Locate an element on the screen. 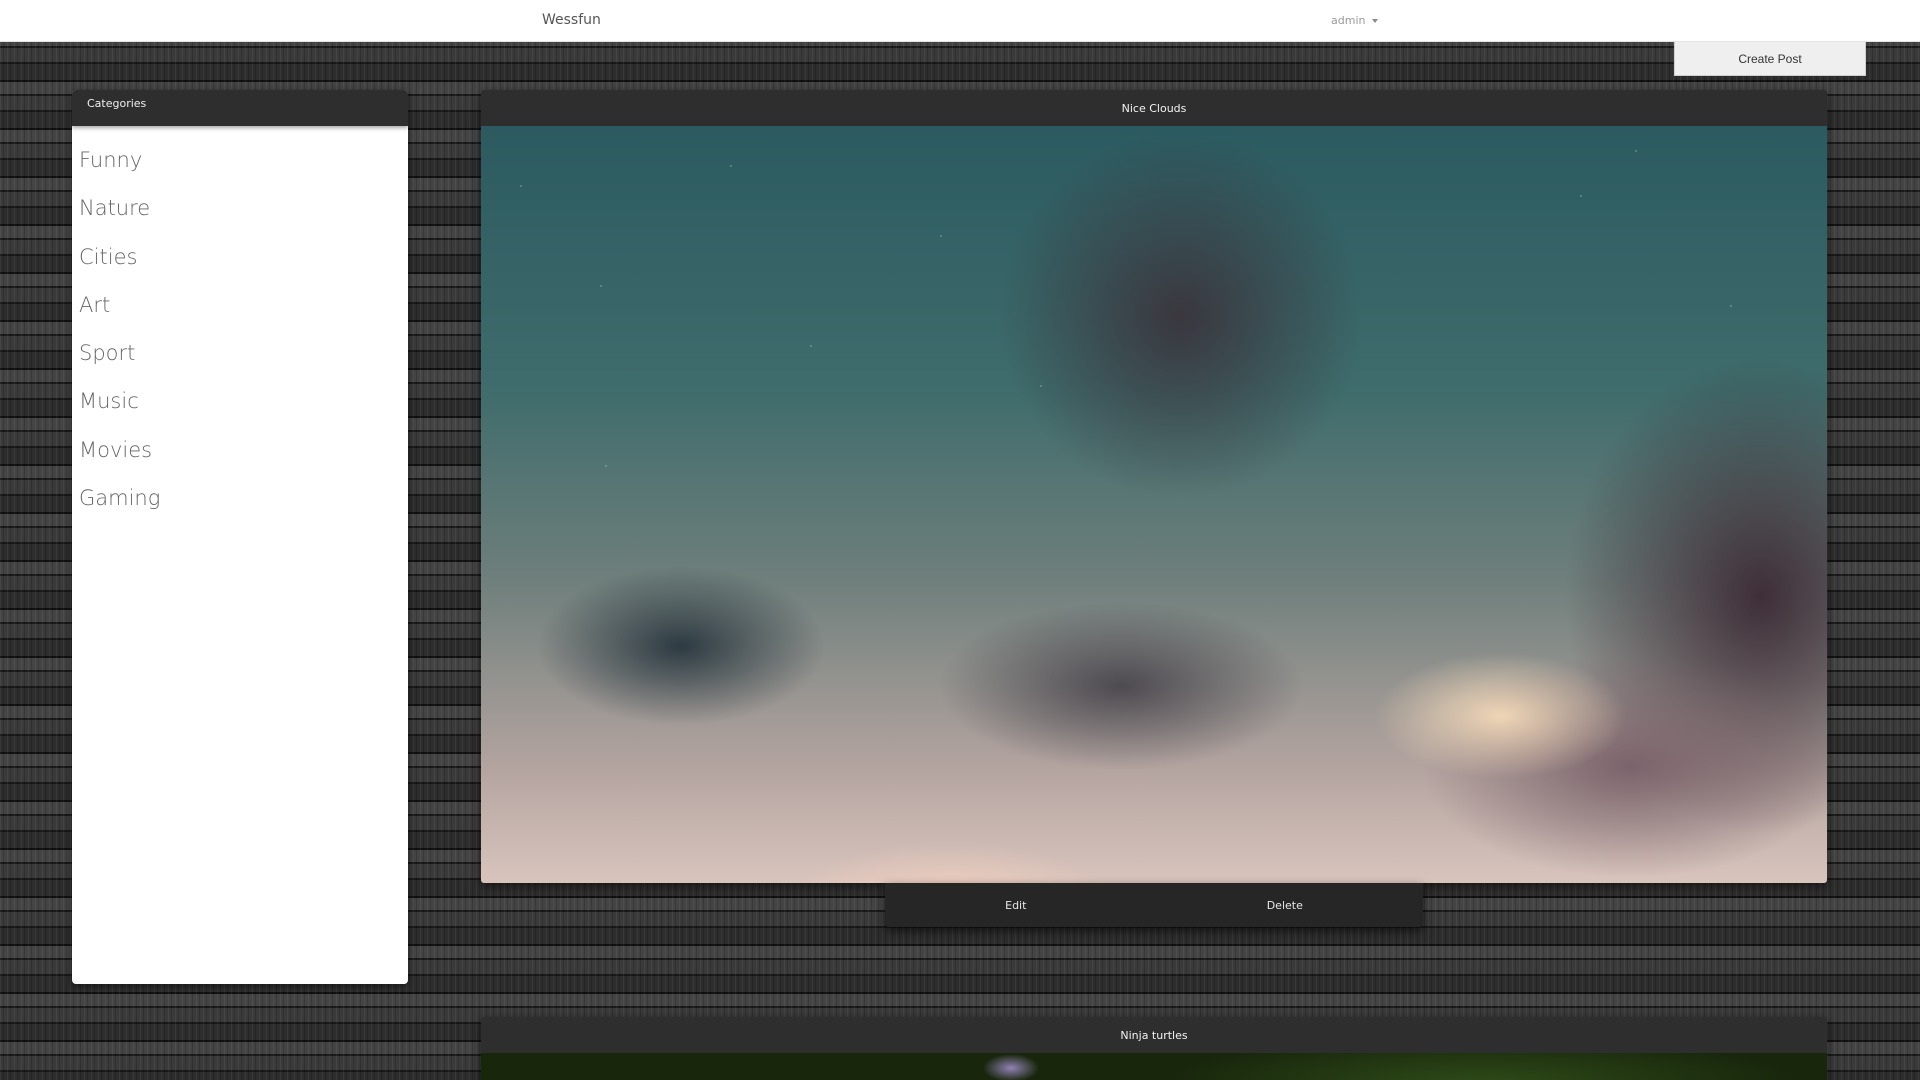  category-item-sport: Sport is located at coordinates (240, 353).